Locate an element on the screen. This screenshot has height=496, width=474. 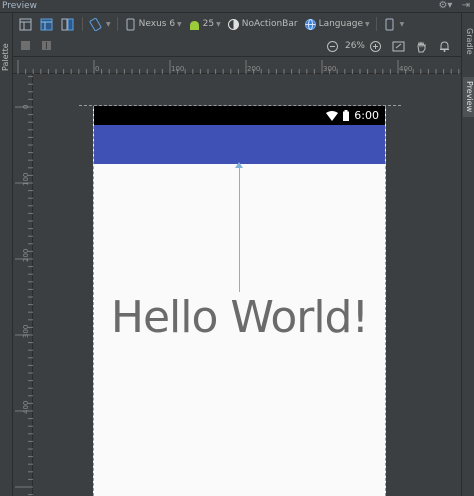
blueprint-icon is located at coordinates (47, 24).